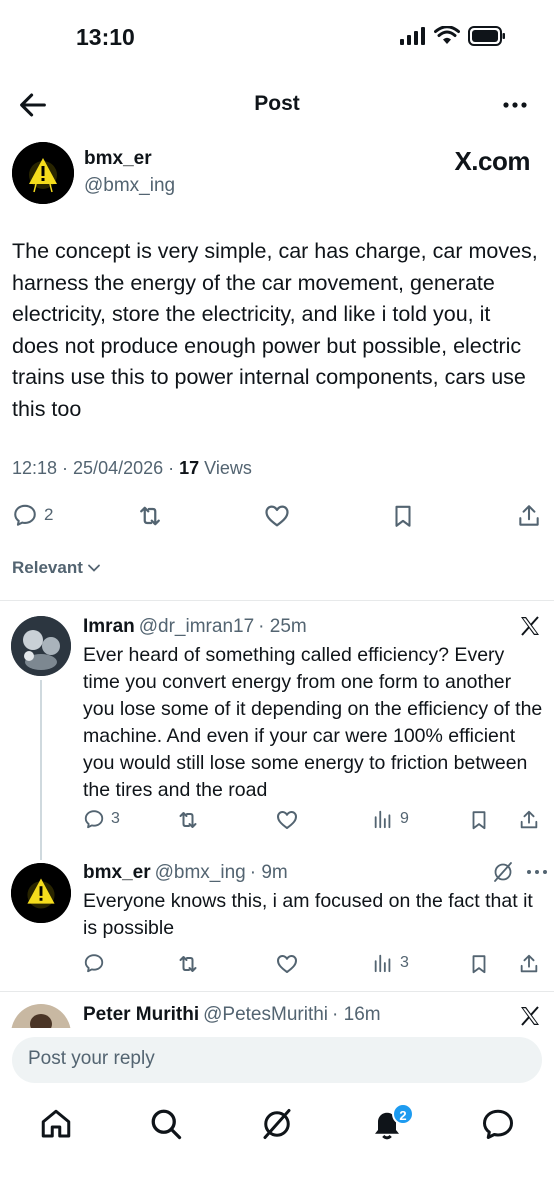 The width and height of the screenshot is (554, 1200). Describe the element at coordinates (189, 468) in the screenshot. I see `views-count: 17` at that location.